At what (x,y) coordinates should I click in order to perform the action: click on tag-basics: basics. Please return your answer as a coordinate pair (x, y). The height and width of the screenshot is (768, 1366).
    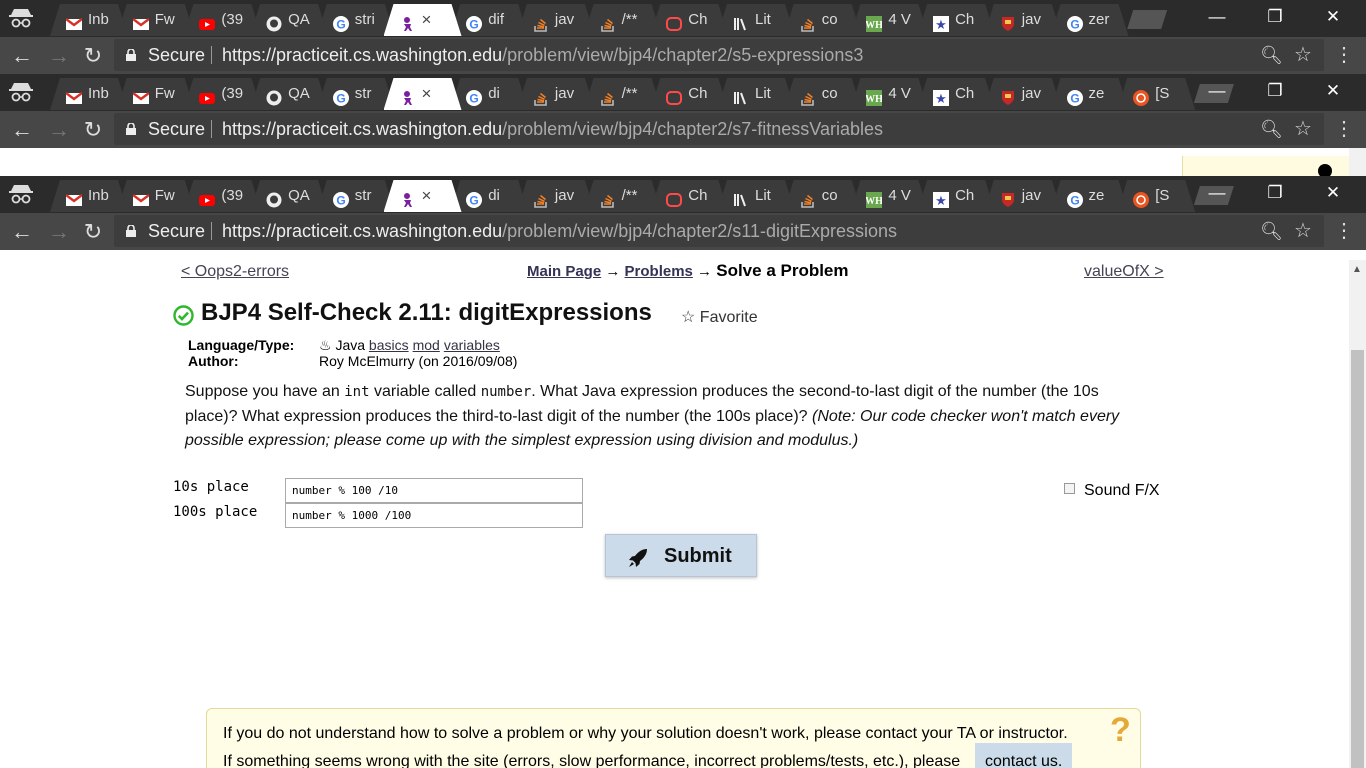
    Looking at the image, I should click on (389, 345).